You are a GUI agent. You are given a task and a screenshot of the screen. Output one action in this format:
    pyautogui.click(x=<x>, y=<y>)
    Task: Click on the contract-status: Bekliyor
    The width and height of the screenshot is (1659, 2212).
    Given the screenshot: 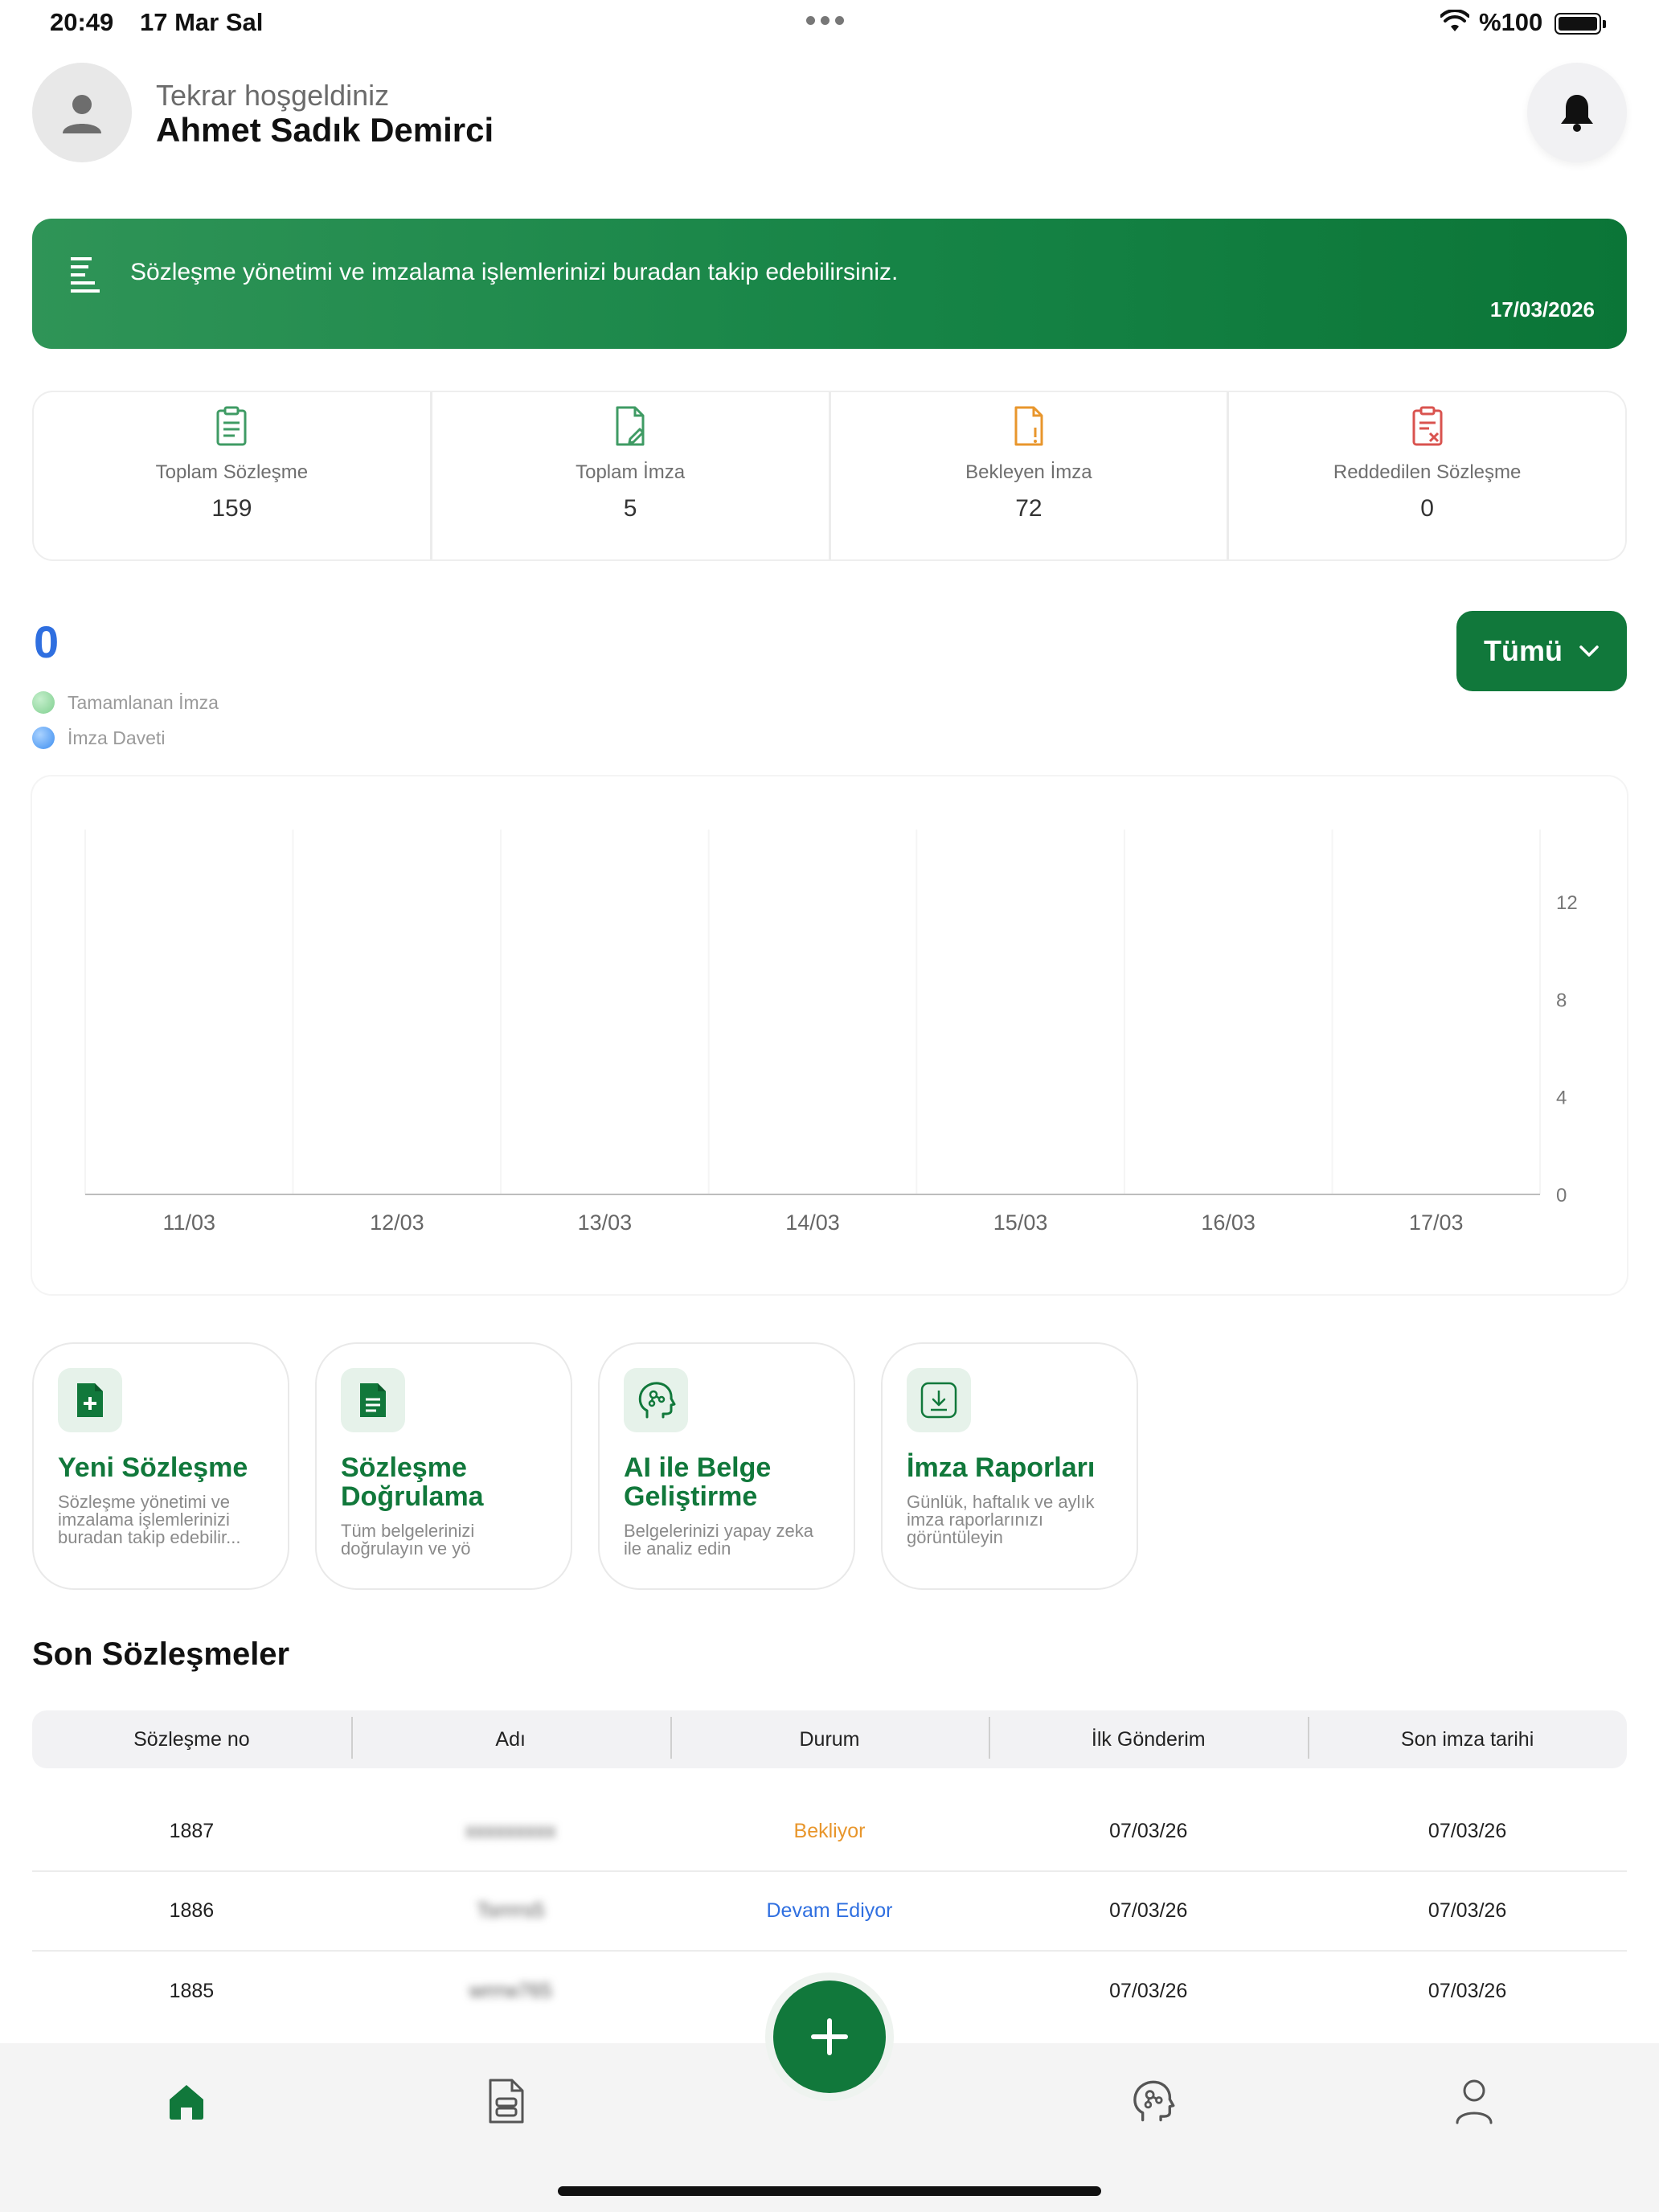 What is the action you would take?
    pyautogui.click(x=829, y=1831)
    